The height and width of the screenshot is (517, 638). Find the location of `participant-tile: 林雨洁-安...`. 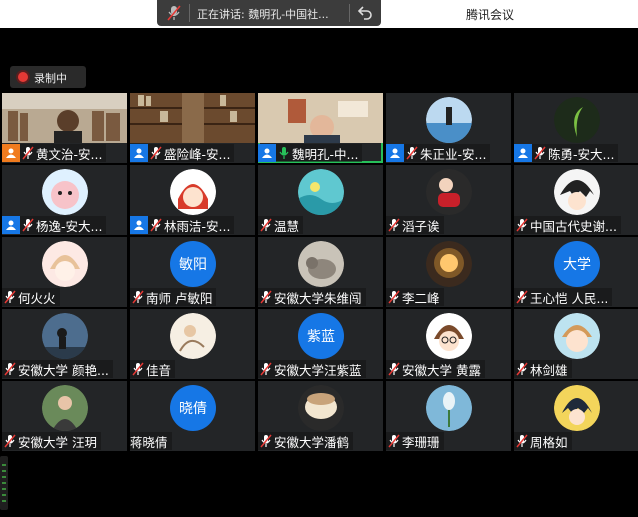

participant-tile: 林雨洁-安... is located at coordinates (192, 200).